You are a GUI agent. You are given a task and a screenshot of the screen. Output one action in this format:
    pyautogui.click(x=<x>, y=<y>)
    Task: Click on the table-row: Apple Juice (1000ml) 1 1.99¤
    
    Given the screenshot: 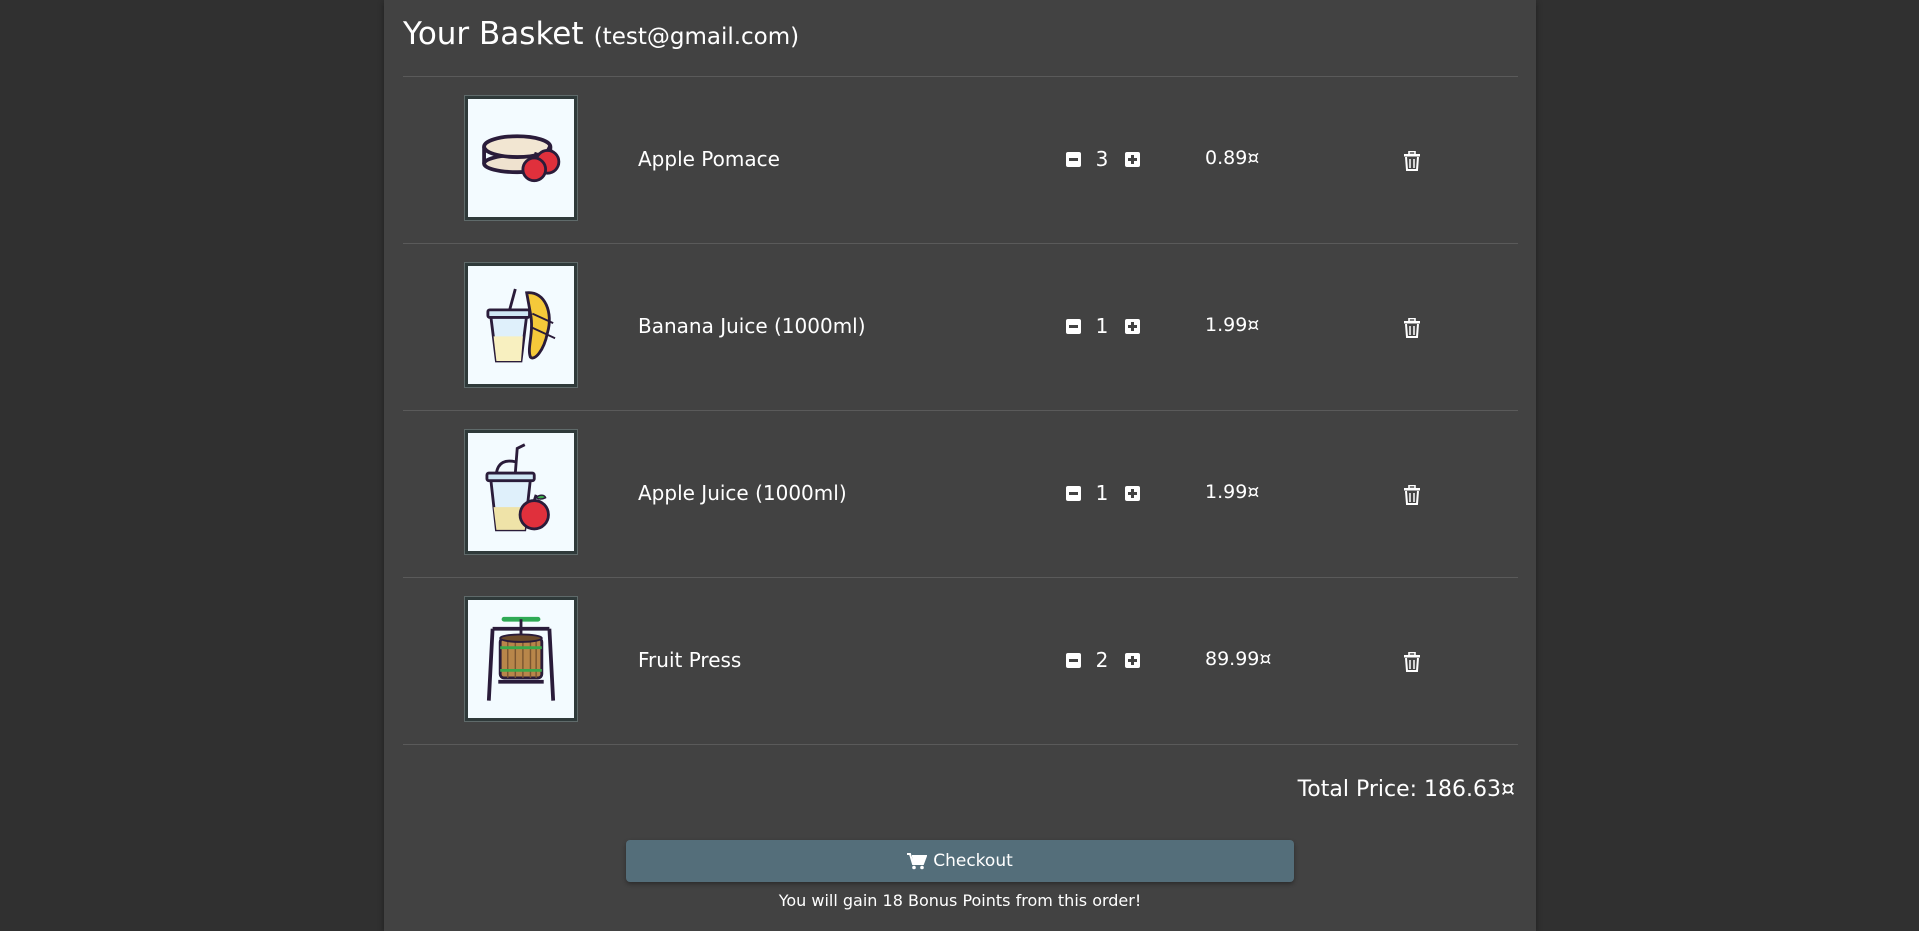 What is the action you would take?
    pyautogui.click(x=960, y=494)
    